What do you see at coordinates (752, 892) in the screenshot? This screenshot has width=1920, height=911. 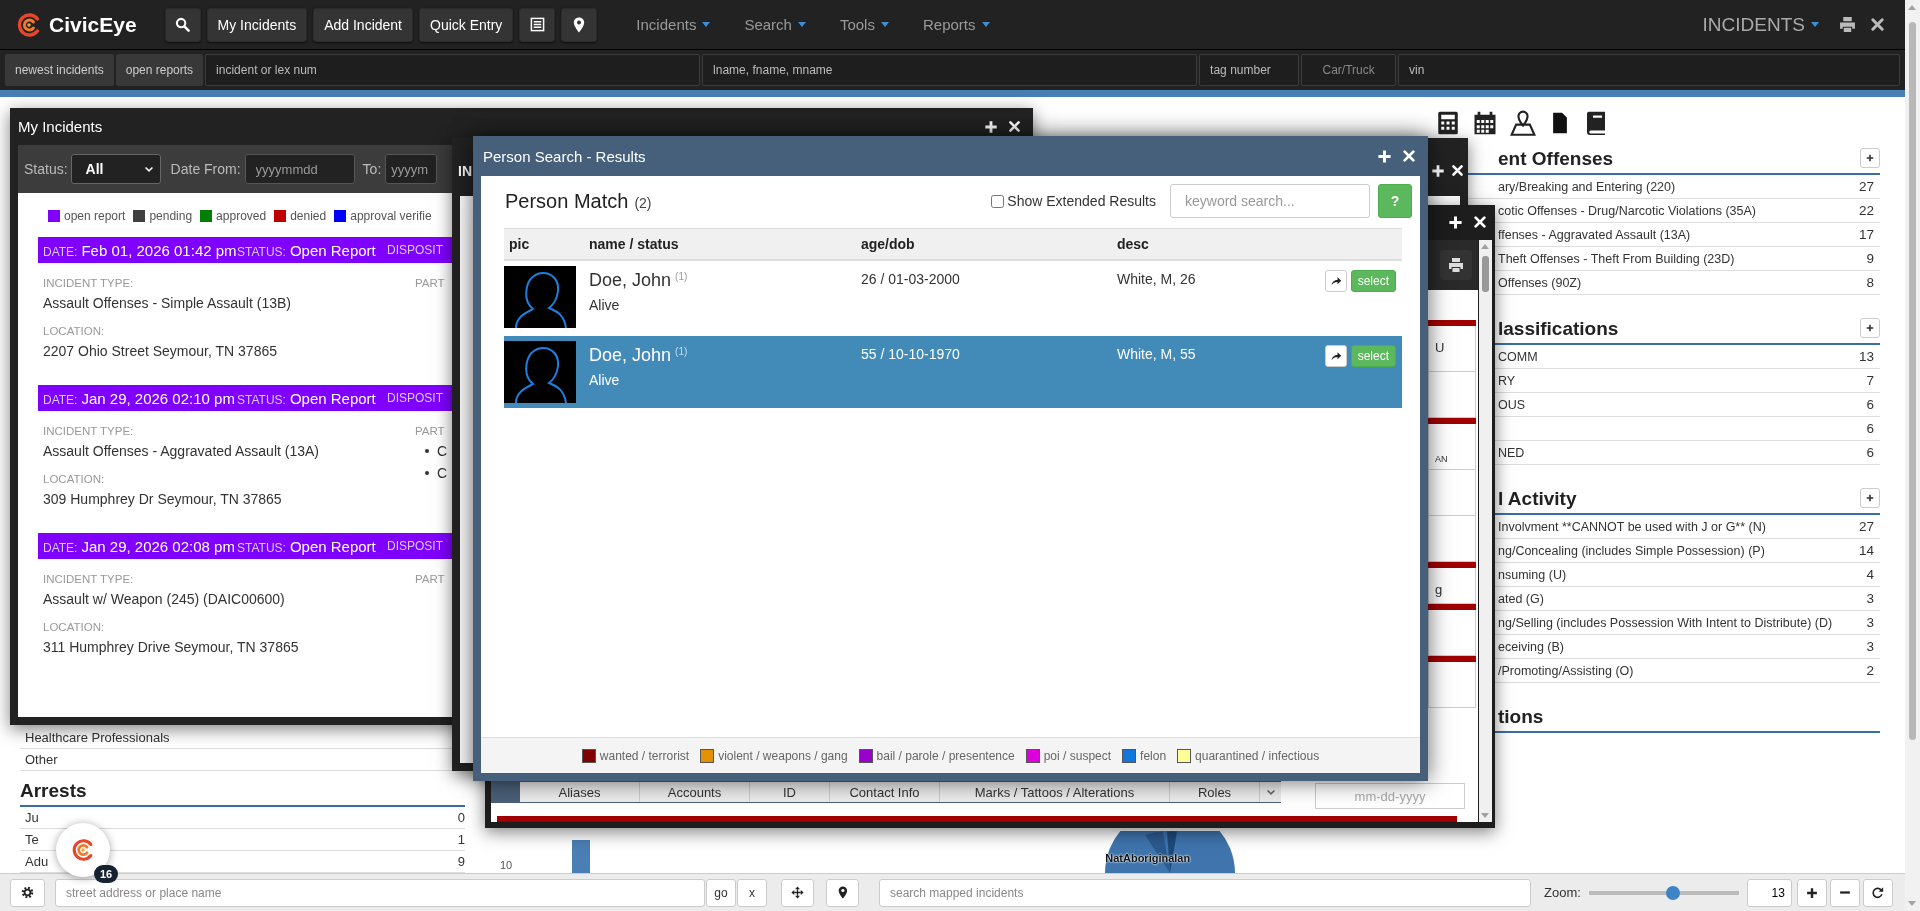 I see `clear-button: x` at bounding box center [752, 892].